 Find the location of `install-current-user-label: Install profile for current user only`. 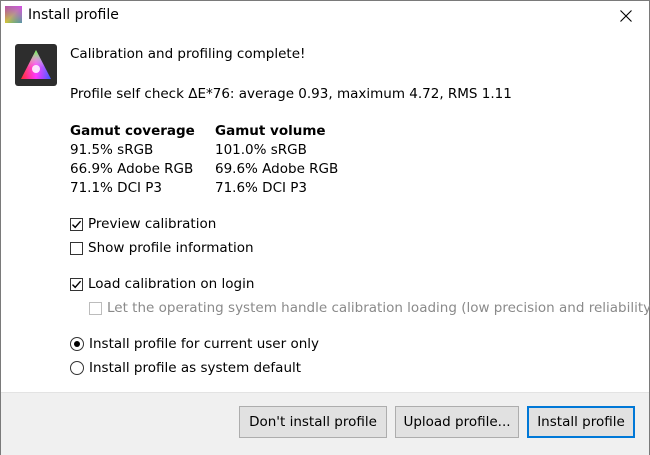

install-current-user-label: Install profile for current user only is located at coordinates (204, 344).